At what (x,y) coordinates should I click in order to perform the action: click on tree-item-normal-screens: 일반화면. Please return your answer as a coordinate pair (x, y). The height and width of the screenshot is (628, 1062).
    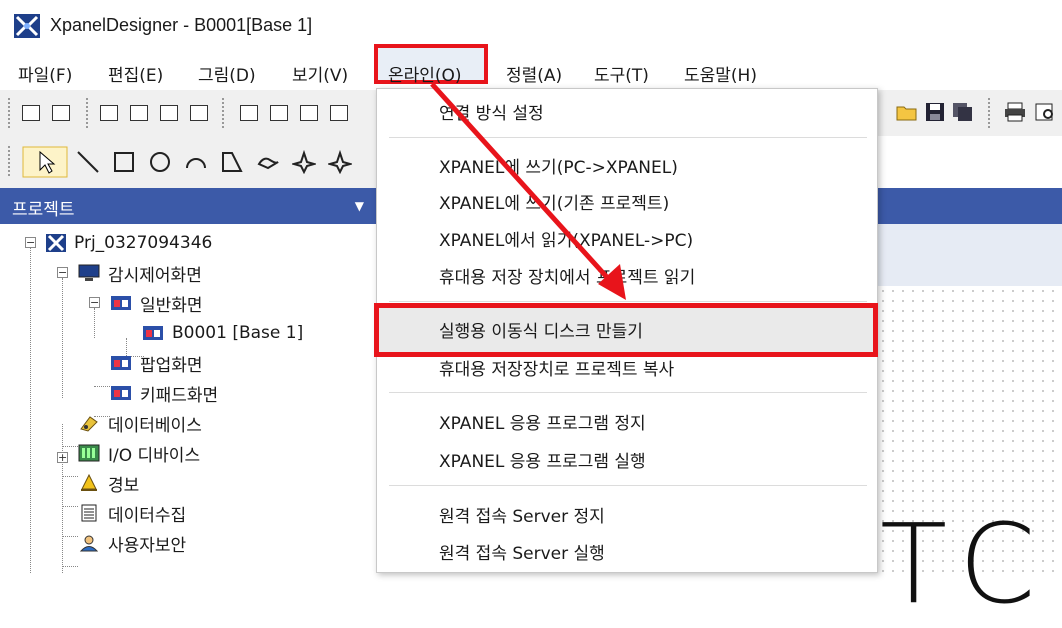
    Looking at the image, I should click on (156, 303).